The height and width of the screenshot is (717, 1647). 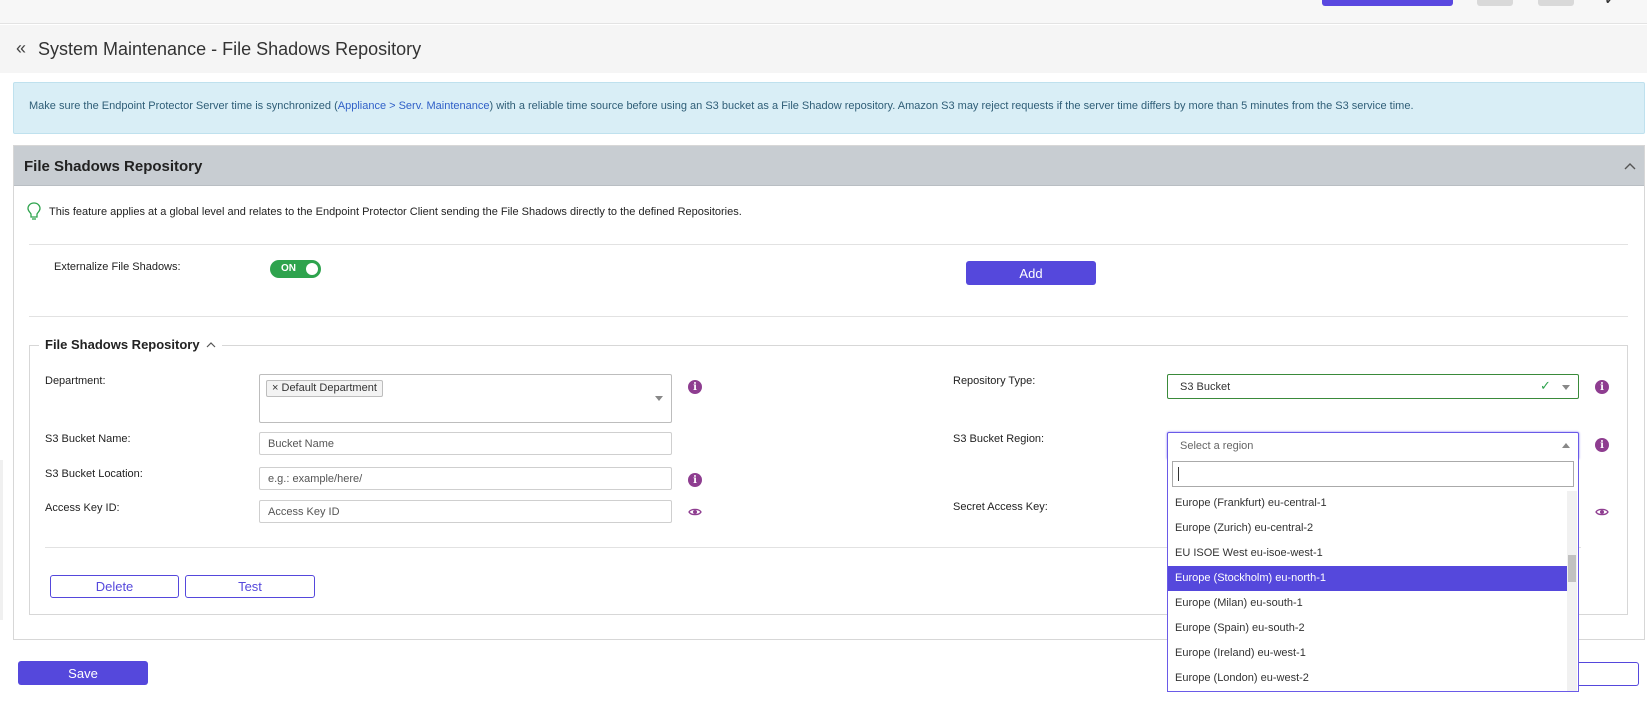 What do you see at coordinates (34, 211) in the screenshot?
I see `lightbulb-icon` at bounding box center [34, 211].